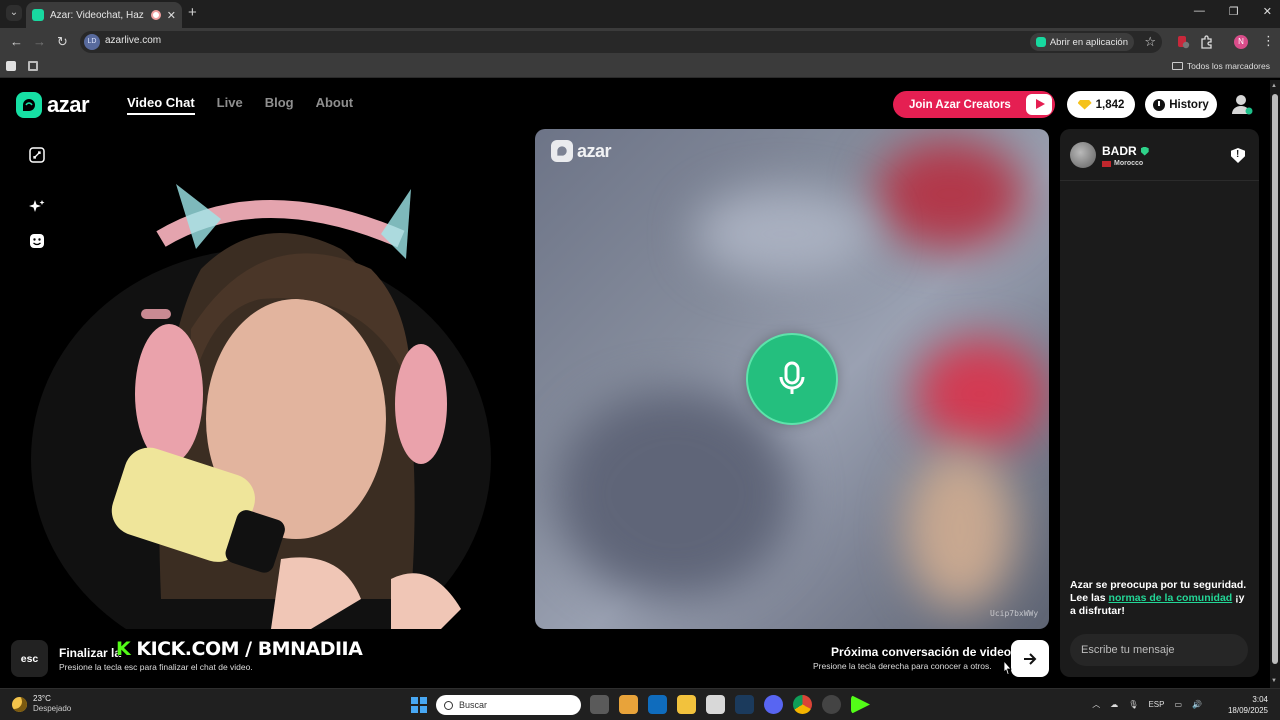 This screenshot has width=1280, height=720. What do you see at coordinates (29, 658) in the screenshot?
I see `end-chat-esc-button: esc` at bounding box center [29, 658].